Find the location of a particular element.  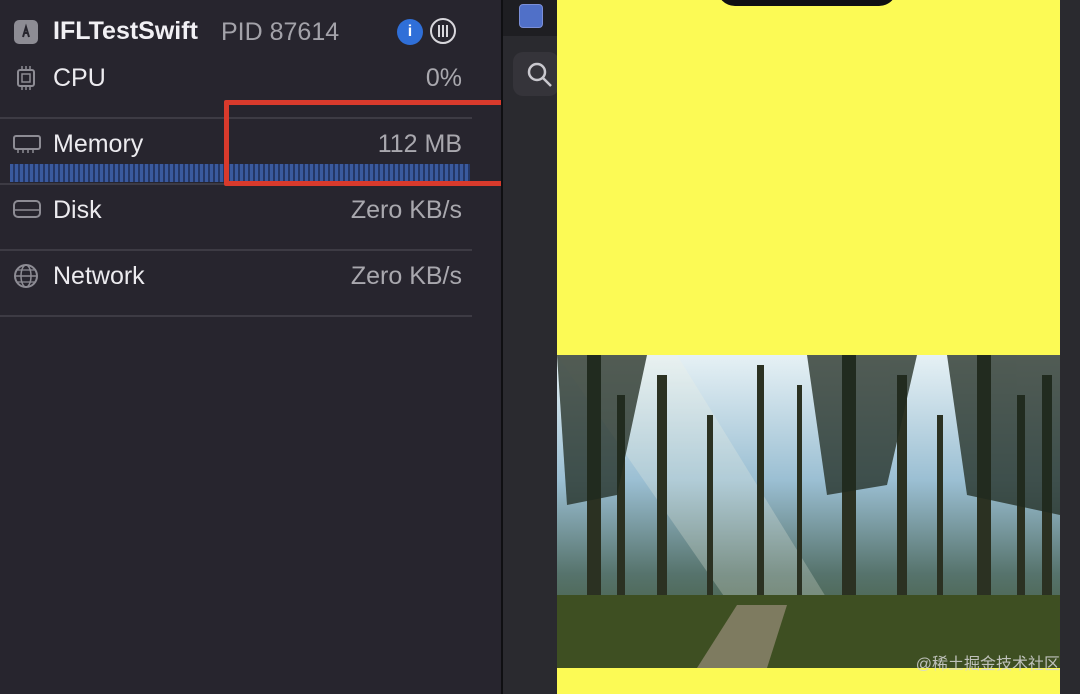

search-field is located at coordinates (536, 74).